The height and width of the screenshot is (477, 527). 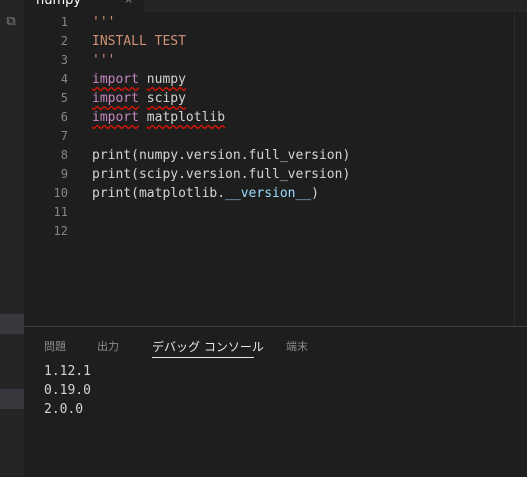 What do you see at coordinates (297, 347) in the screenshot?
I see `tab-terminal: 端末` at bounding box center [297, 347].